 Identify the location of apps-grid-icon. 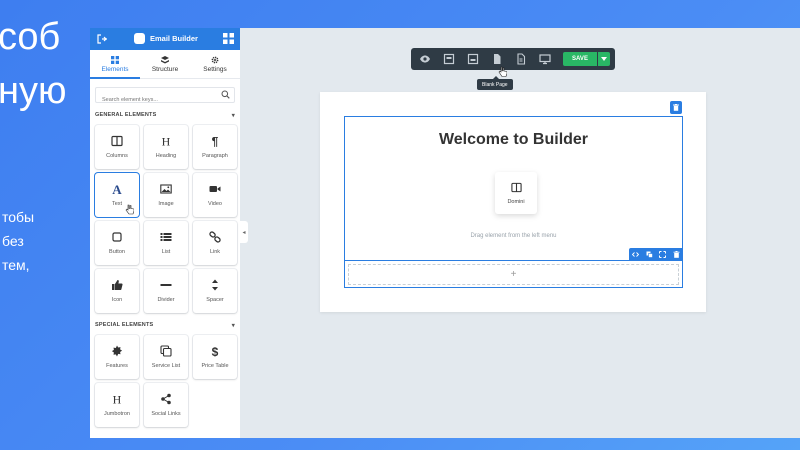
(228, 38).